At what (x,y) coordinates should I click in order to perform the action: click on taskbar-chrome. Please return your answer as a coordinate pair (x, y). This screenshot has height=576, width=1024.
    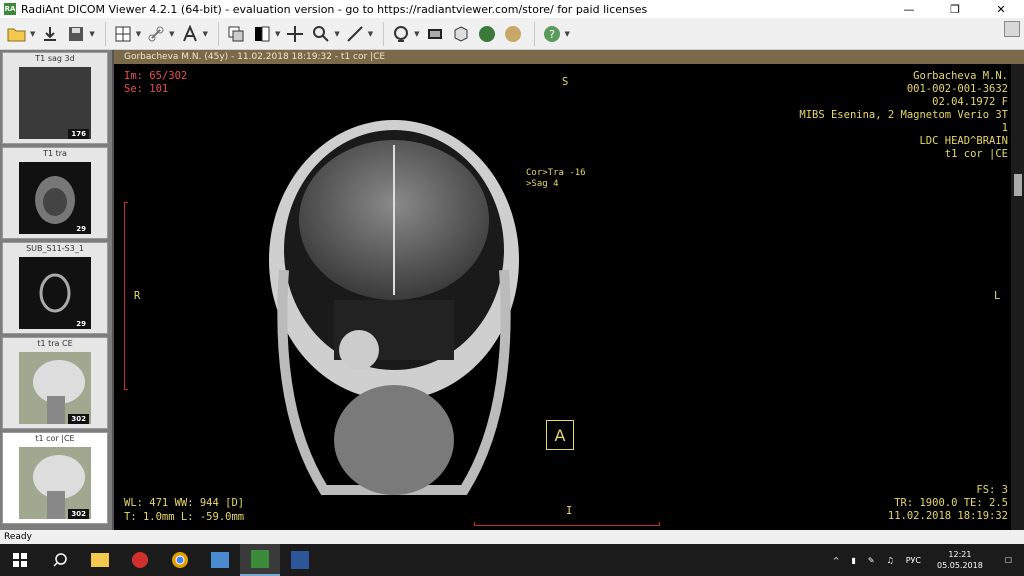
    Looking at the image, I should click on (180, 560).